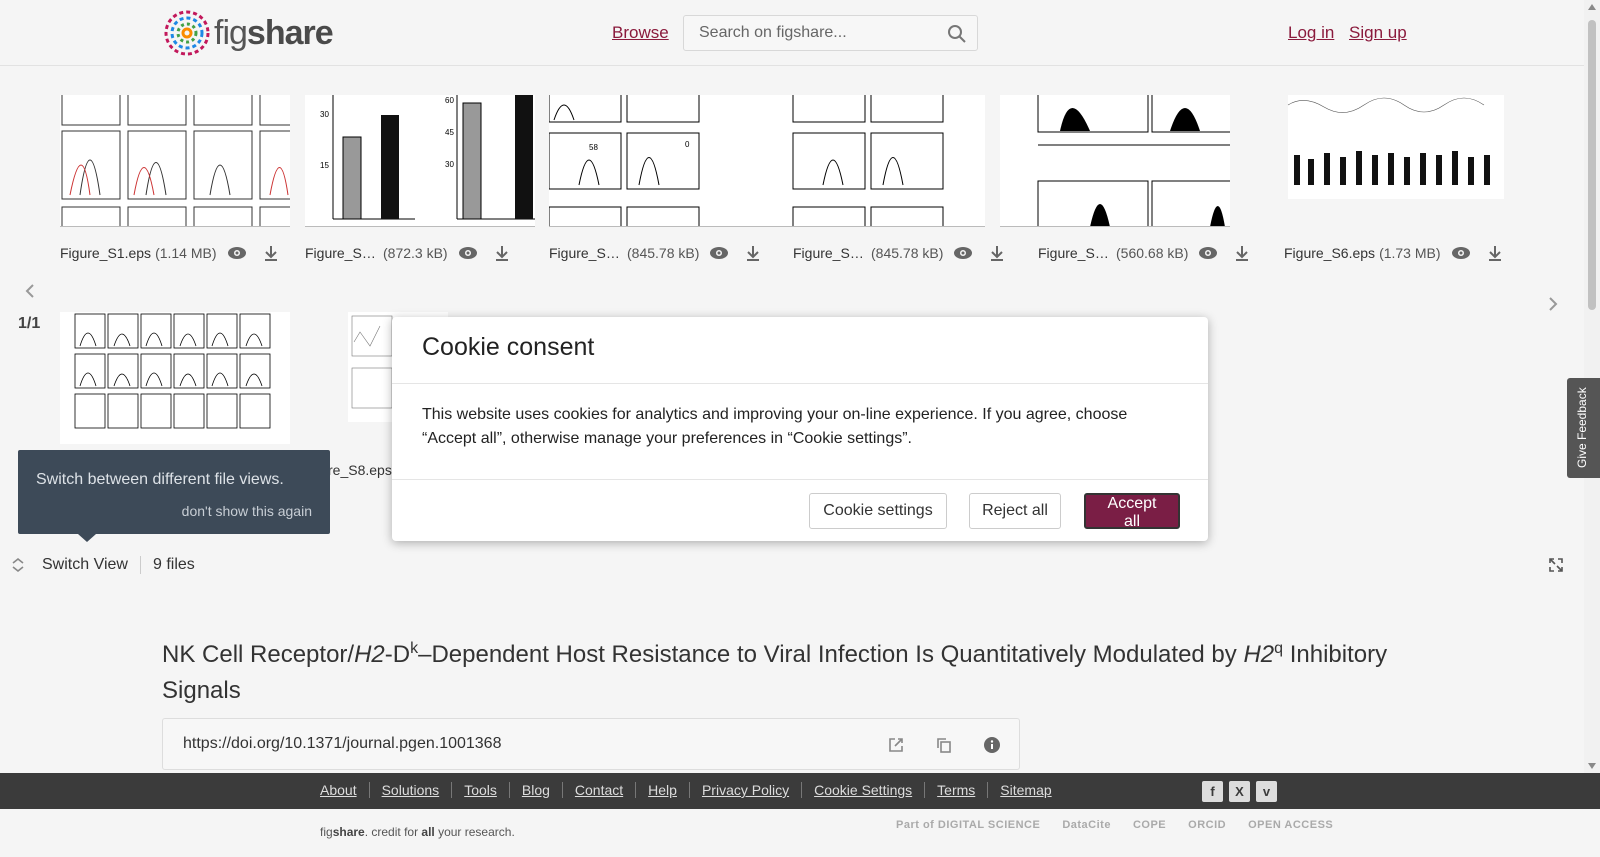 Image resolution: width=1600 pixels, height=857 pixels. I want to click on file-name: Figure_S4.eps, so click(830, 253).